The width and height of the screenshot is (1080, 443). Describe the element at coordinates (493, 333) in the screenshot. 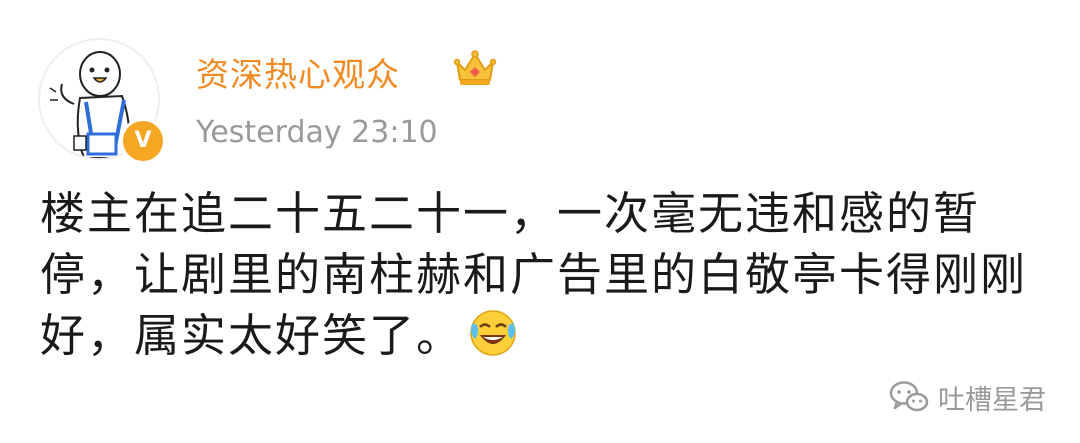

I see `laughing-tears-emoji` at that location.